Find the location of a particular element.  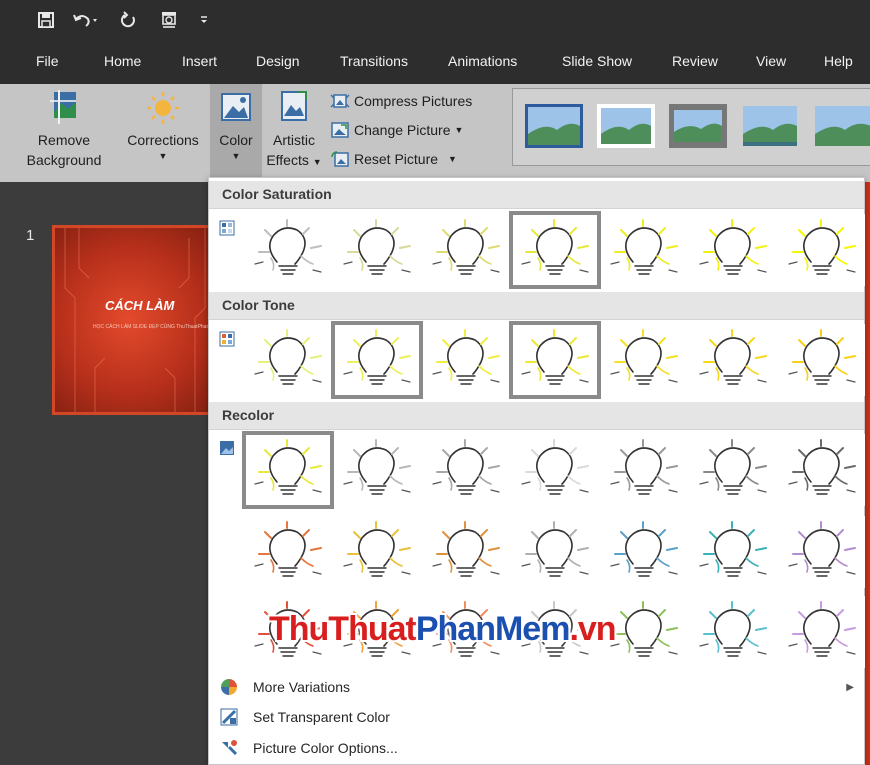

color-tone-icon is located at coordinates (227, 339).